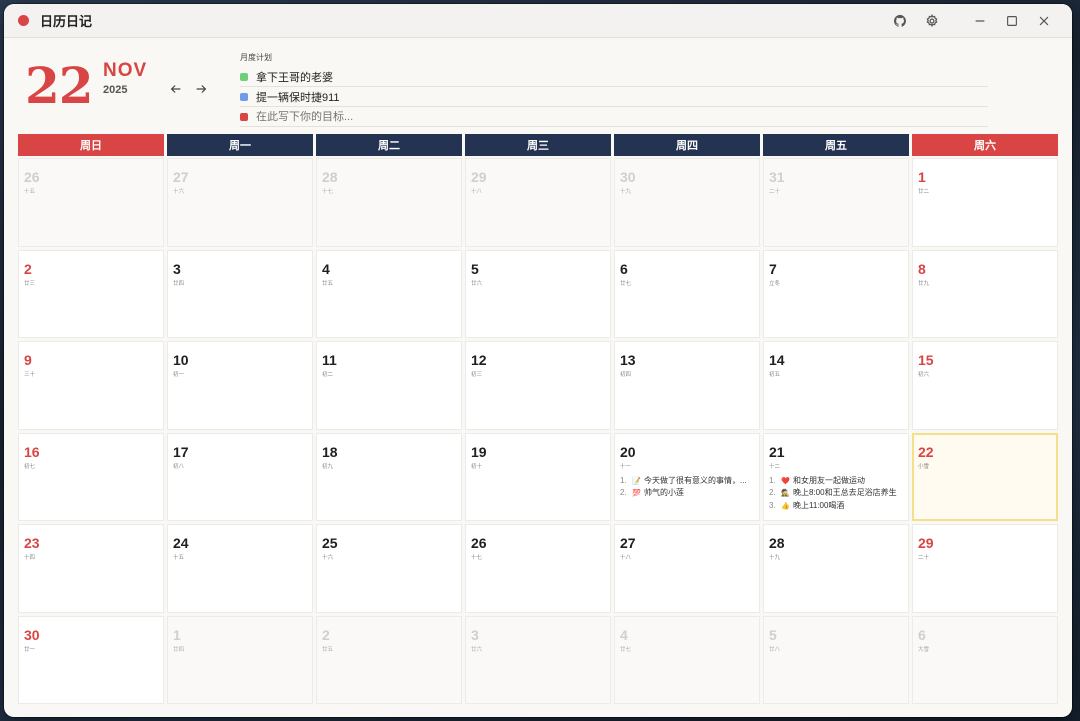  What do you see at coordinates (626, 466) in the screenshot?
I see `lunar-date: 十一` at bounding box center [626, 466].